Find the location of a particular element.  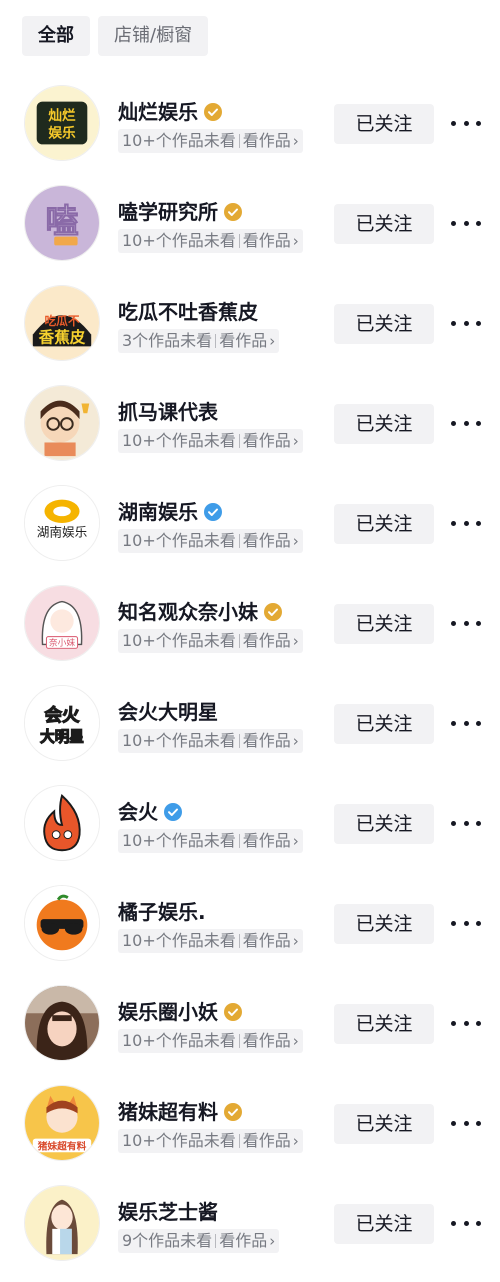

account-avatar: 嗑 is located at coordinates (62, 223).